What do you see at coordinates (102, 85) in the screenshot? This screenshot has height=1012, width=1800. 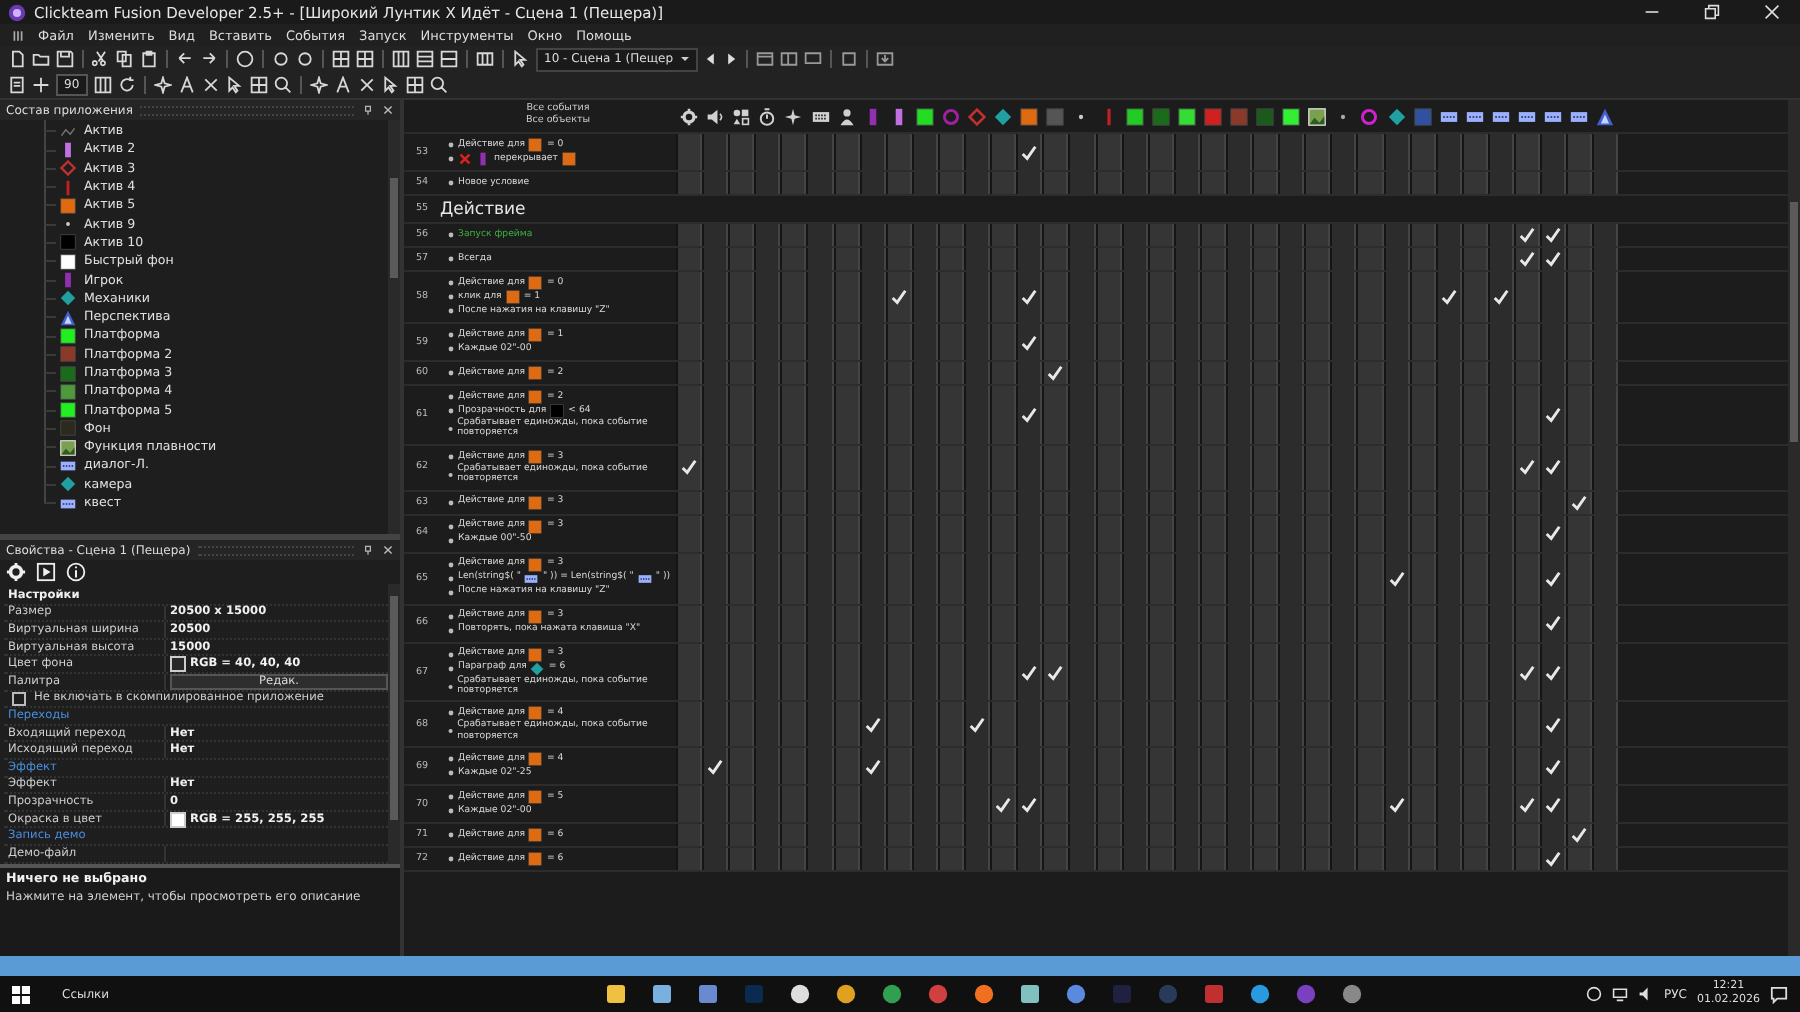 I see `columns-icon` at bounding box center [102, 85].